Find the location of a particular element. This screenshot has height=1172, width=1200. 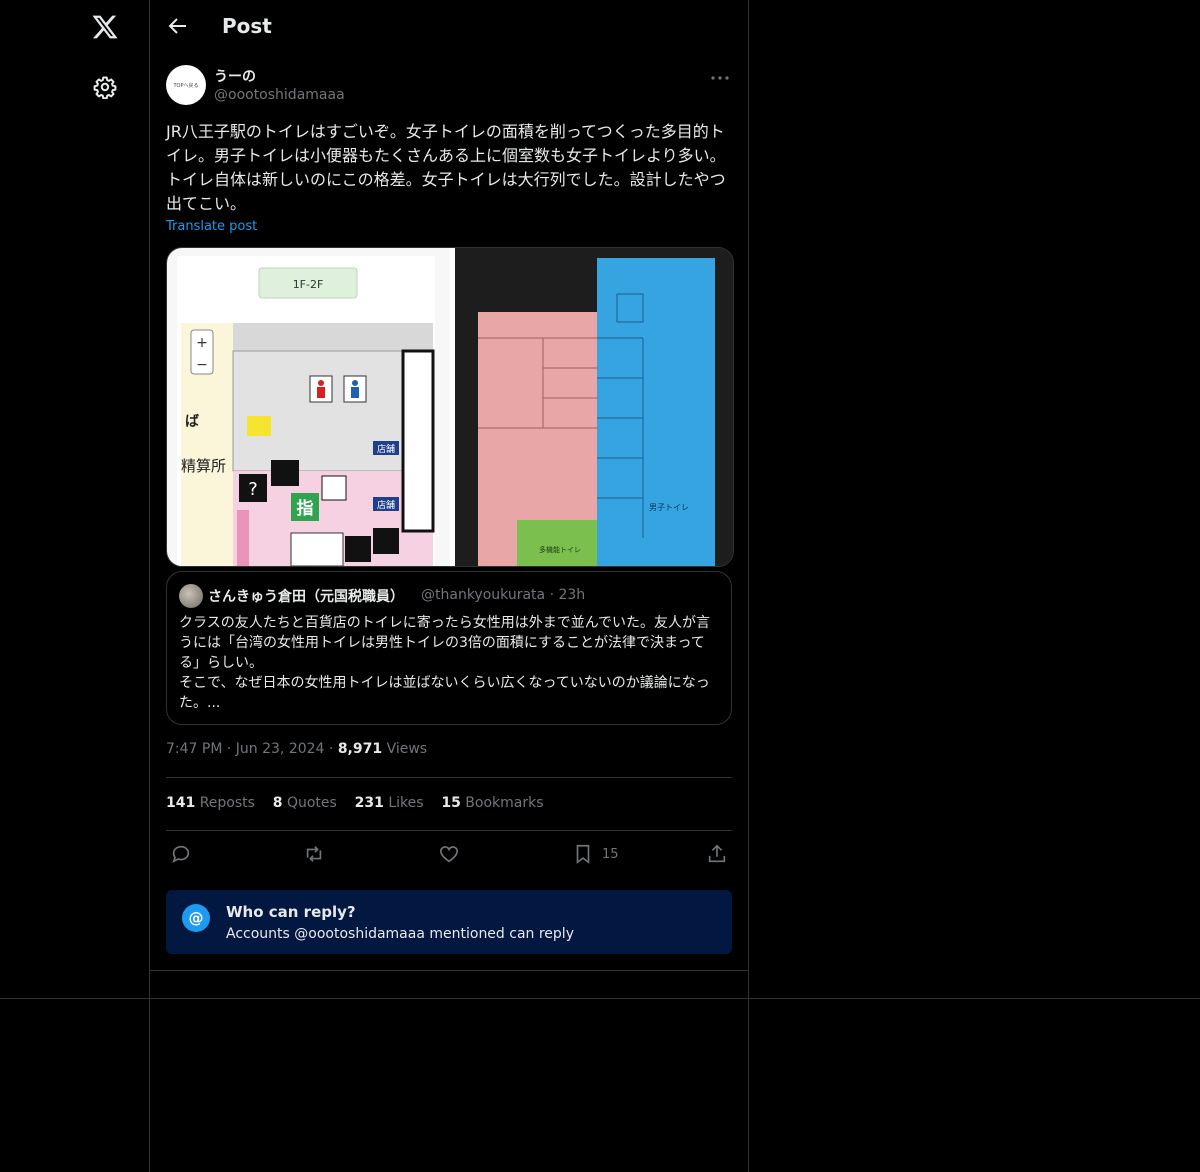

x-logo-icon is located at coordinates (105, 27).